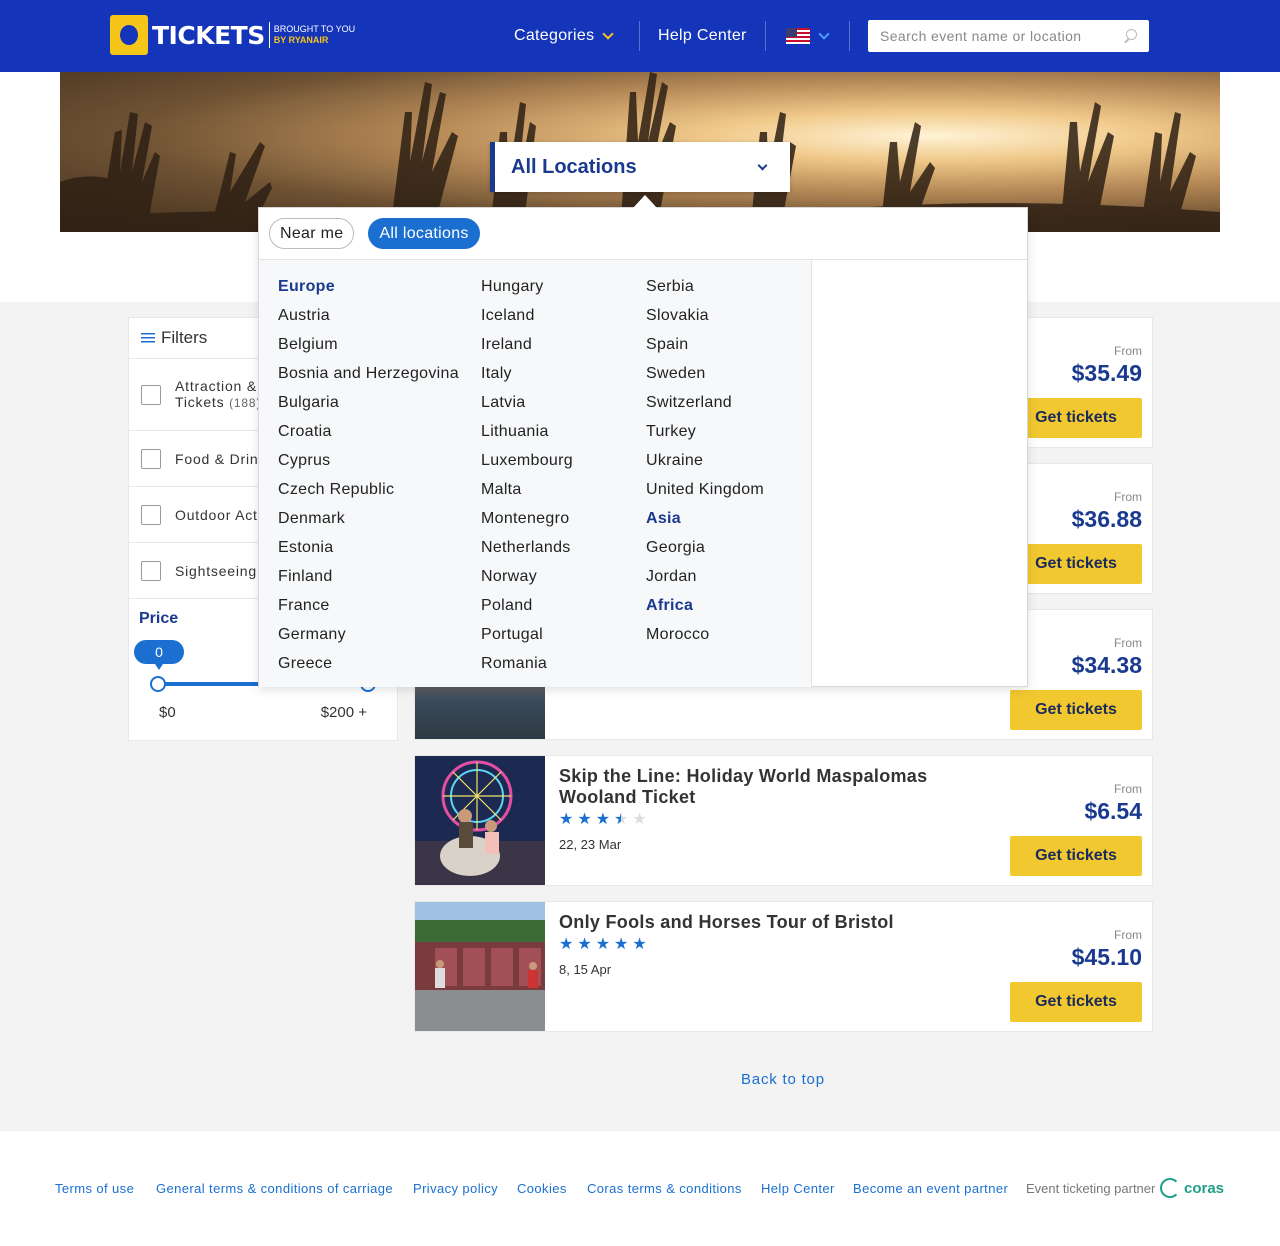 The width and height of the screenshot is (1280, 1246). I want to click on location-option: Romania, so click(527, 663).